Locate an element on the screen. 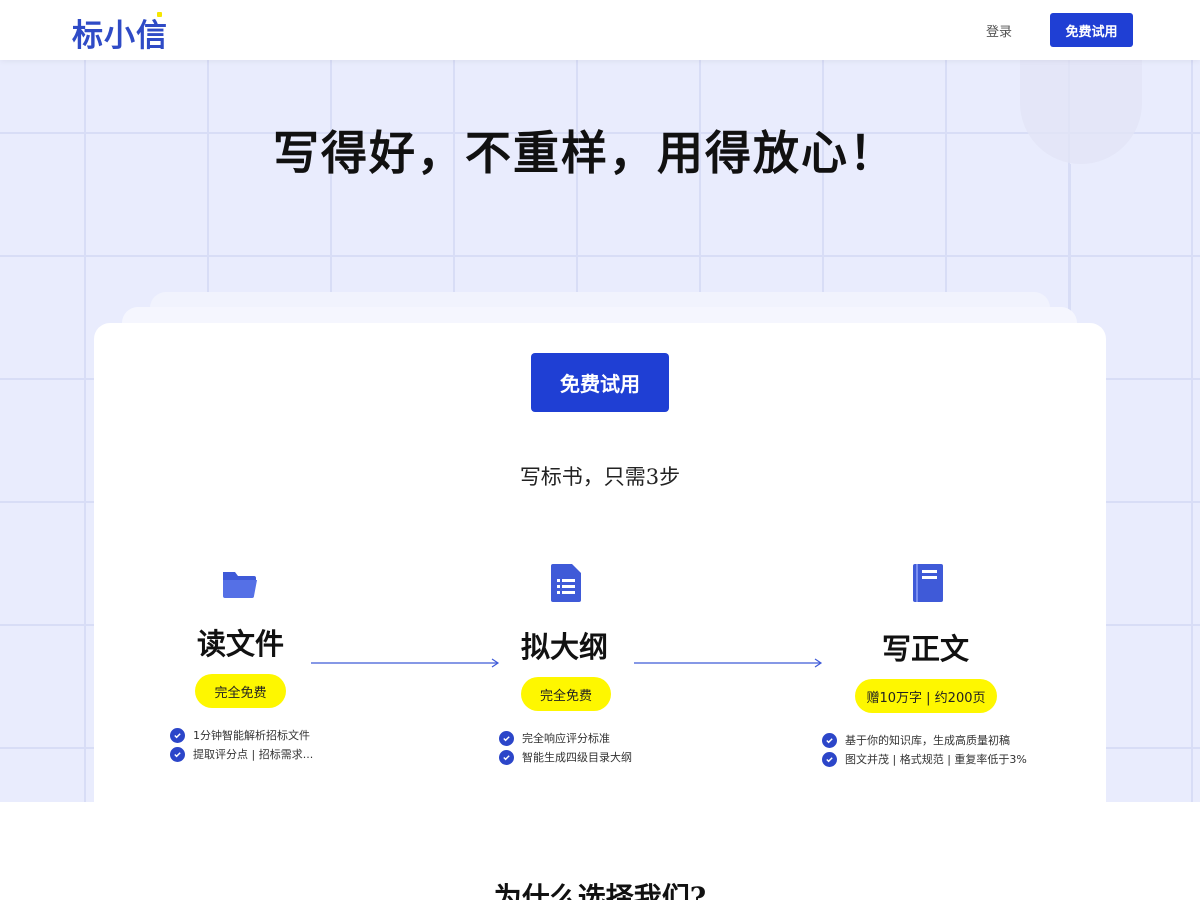 The width and height of the screenshot is (1200, 900). top-nav: 标小信 登录 免费试用 is located at coordinates (600, 30).